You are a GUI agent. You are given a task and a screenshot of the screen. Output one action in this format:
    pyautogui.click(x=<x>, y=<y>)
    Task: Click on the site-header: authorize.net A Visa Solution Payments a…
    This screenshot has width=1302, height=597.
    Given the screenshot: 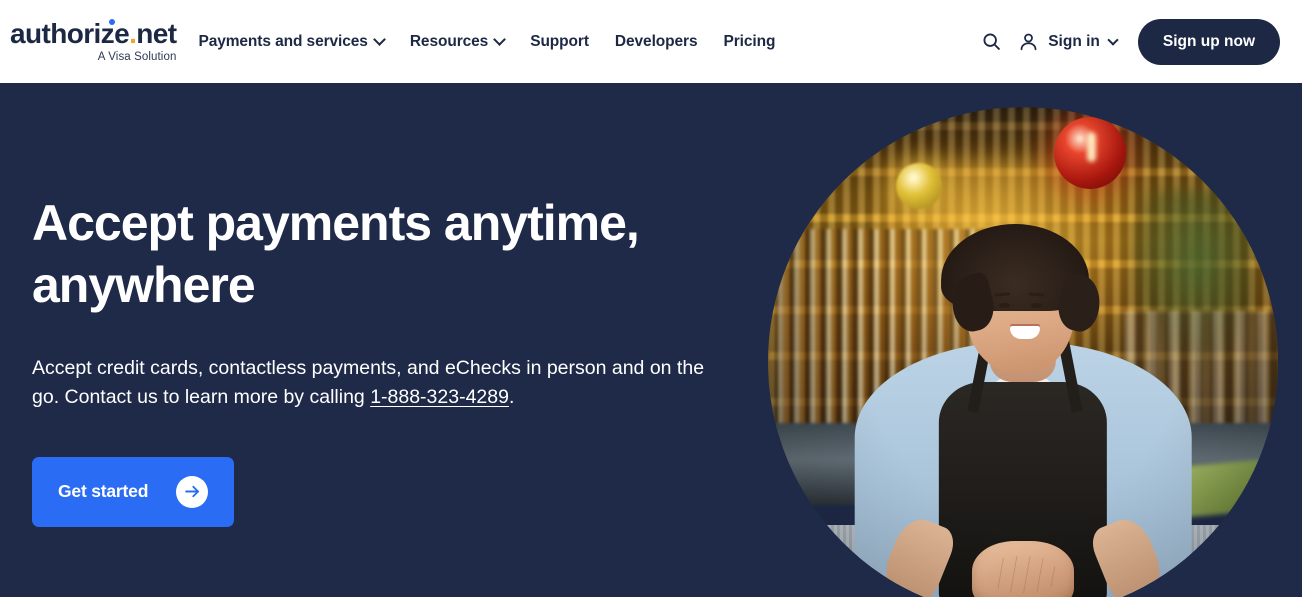 What is the action you would take?
    pyautogui.click(x=651, y=41)
    